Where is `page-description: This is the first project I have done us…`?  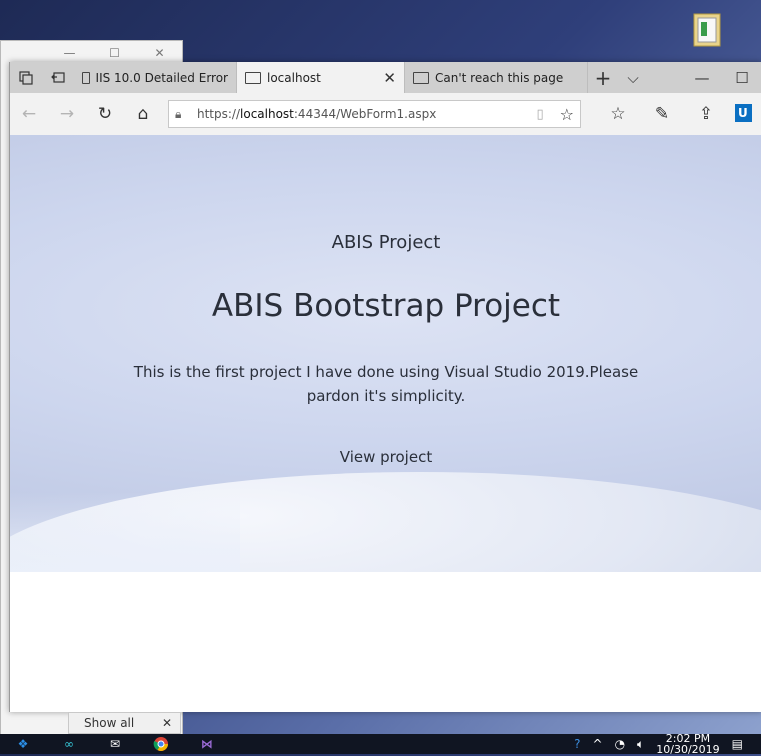 page-description: This is the first project I have done us… is located at coordinates (386, 384).